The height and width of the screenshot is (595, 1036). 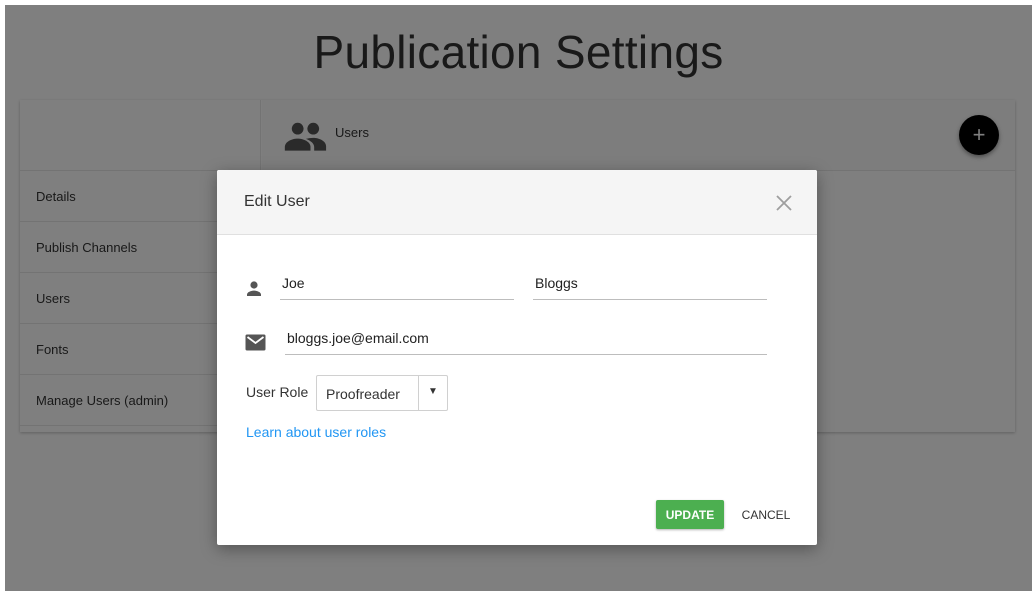 What do you see at coordinates (277, 201) in the screenshot?
I see `dialog-title: Edit User` at bounding box center [277, 201].